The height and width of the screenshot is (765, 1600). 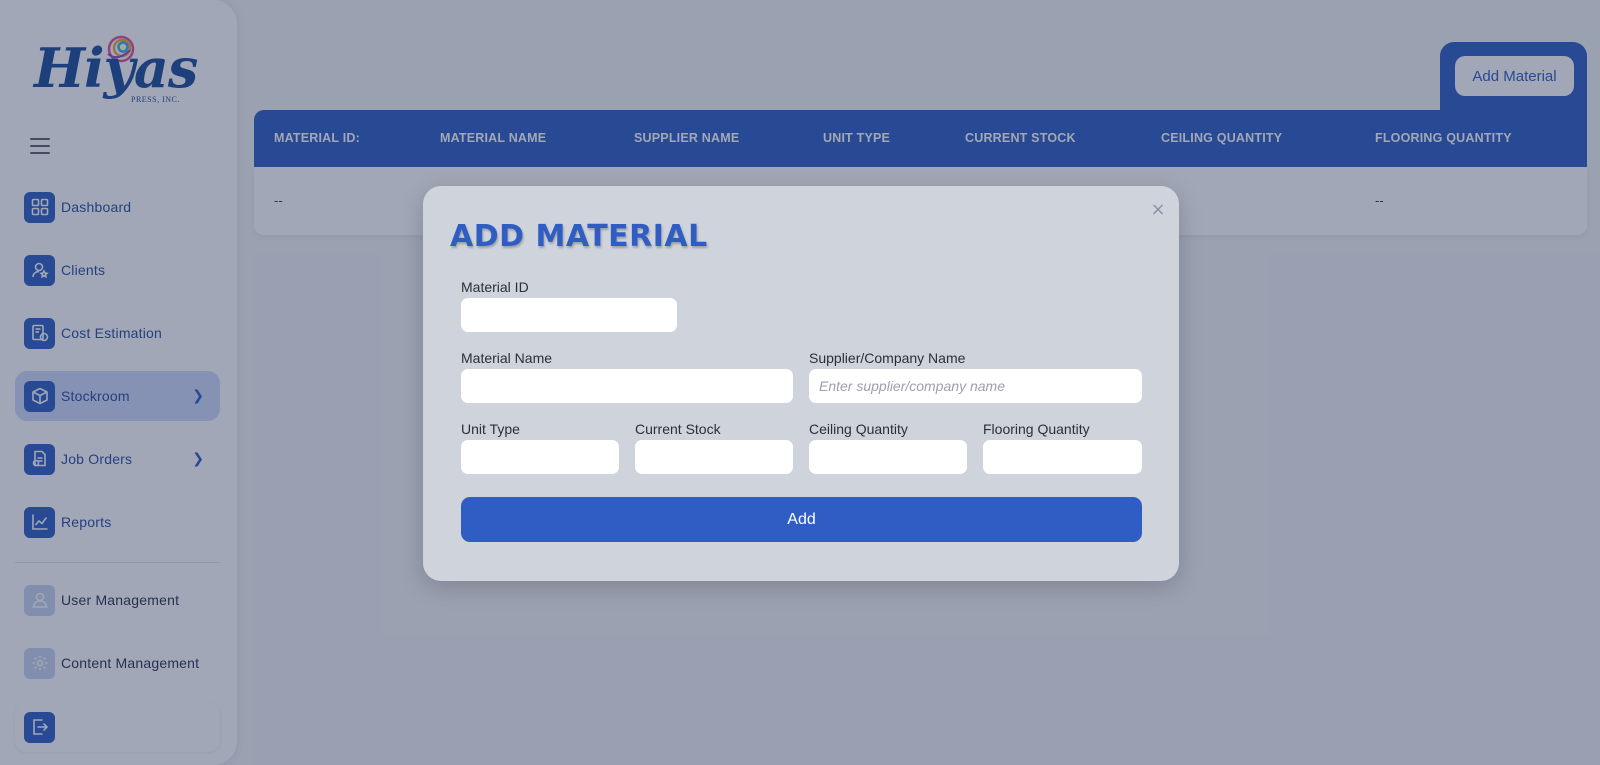 What do you see at coordinates (490, 429) in the screenshot?
I see `unit-type-label: Unit Type` at bounding box center [490, 429].